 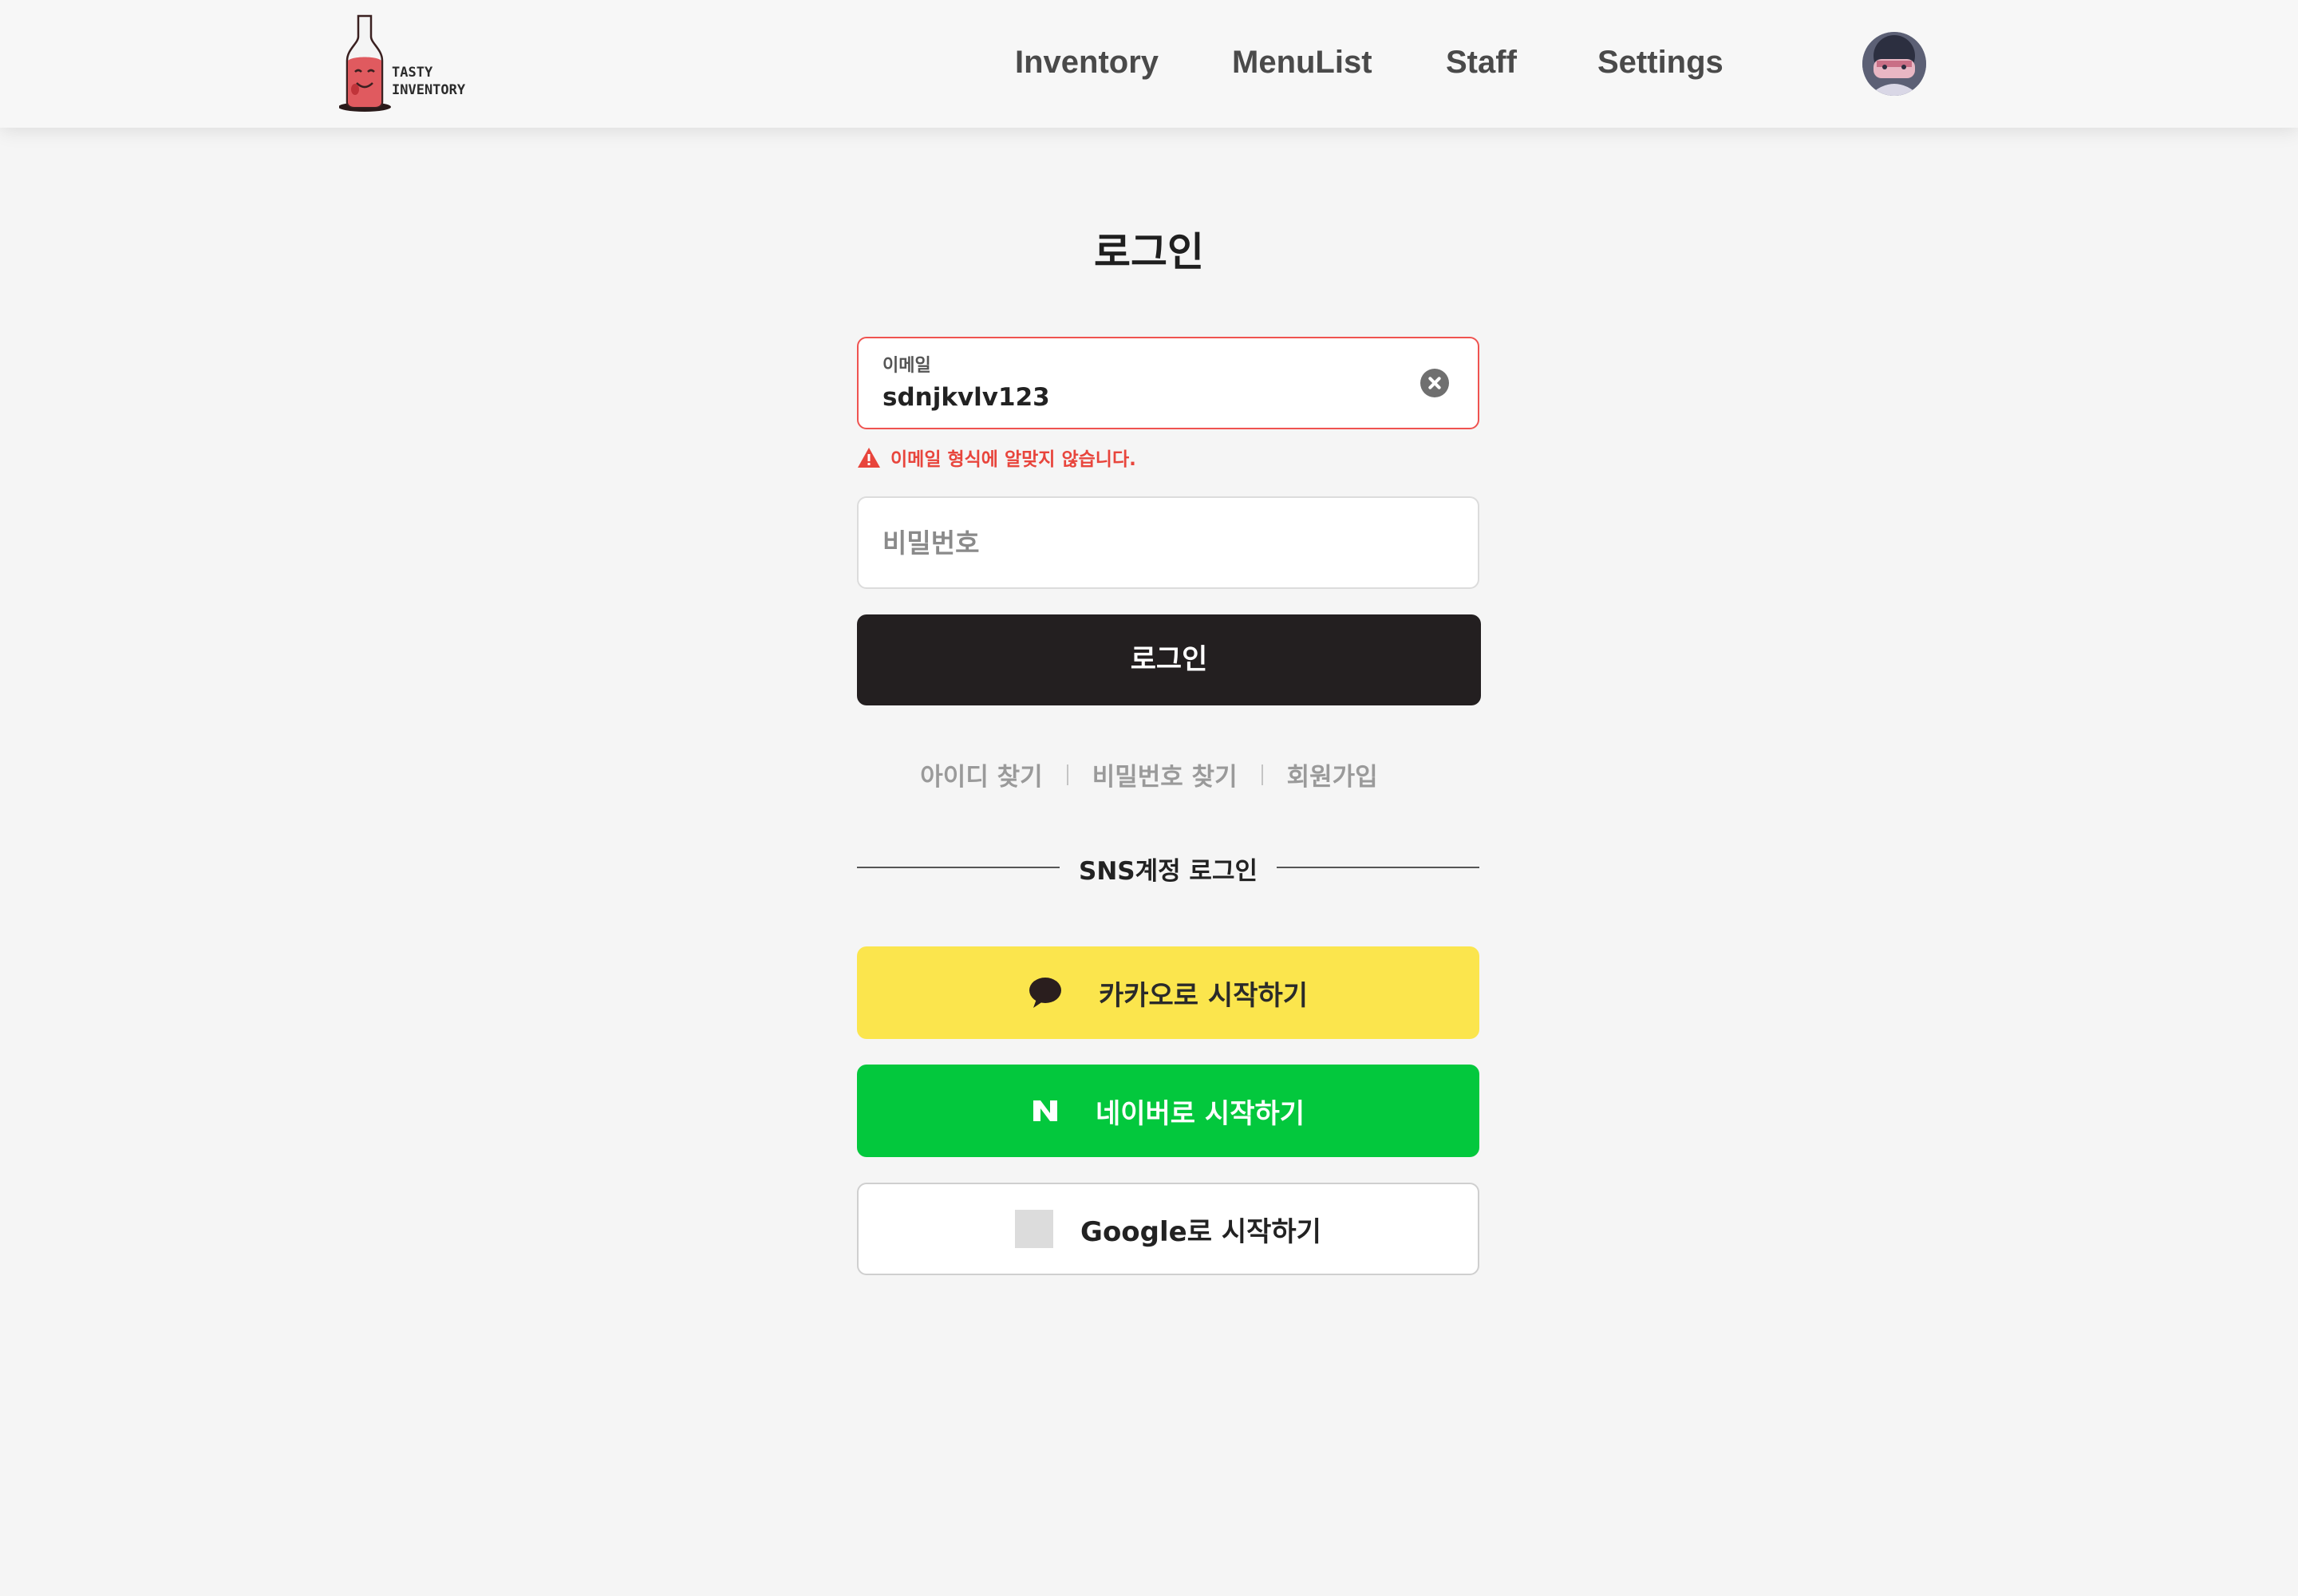 What do you see at coordinates (412, 73) in the screenshot?
I see `logo-text-line1: TASTY` at bounding box center [412, 73].